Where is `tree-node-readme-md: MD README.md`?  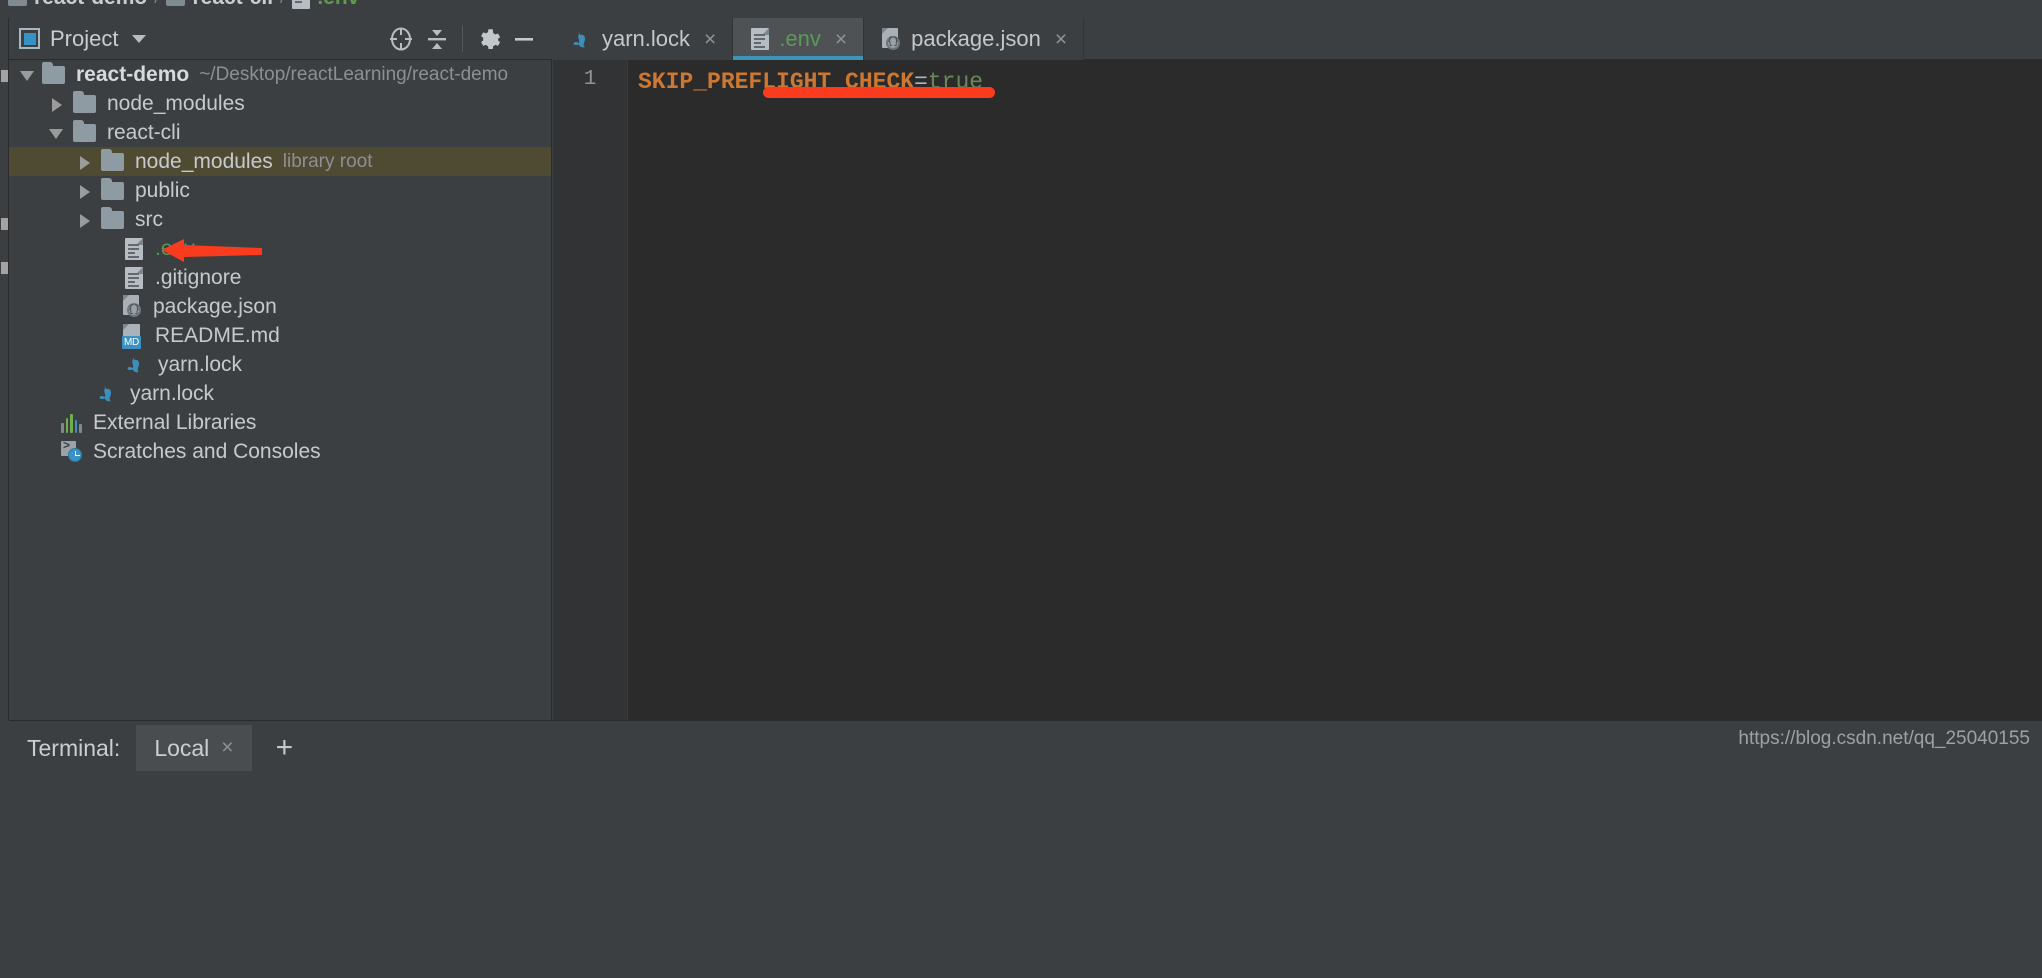
tree-node-readme-md: MD README.md is located at coordinates (280, 335).